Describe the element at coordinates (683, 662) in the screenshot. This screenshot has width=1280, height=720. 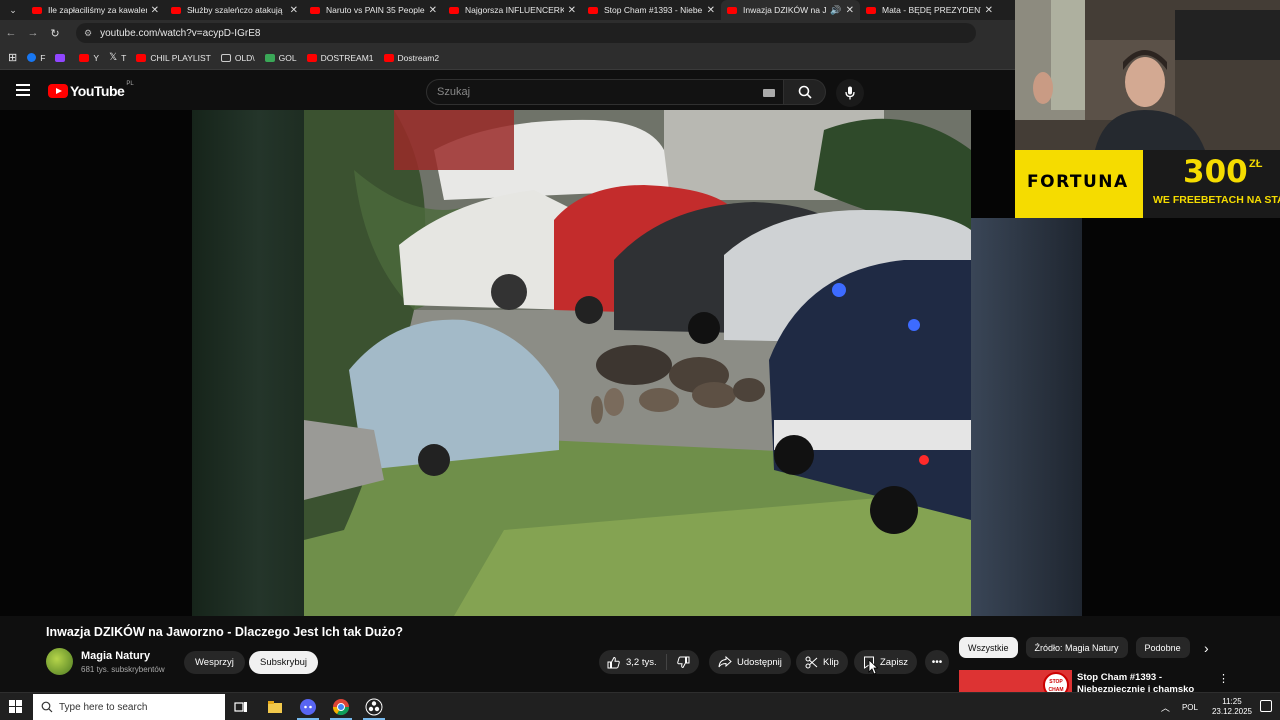
I see `dislike-button` at that location.